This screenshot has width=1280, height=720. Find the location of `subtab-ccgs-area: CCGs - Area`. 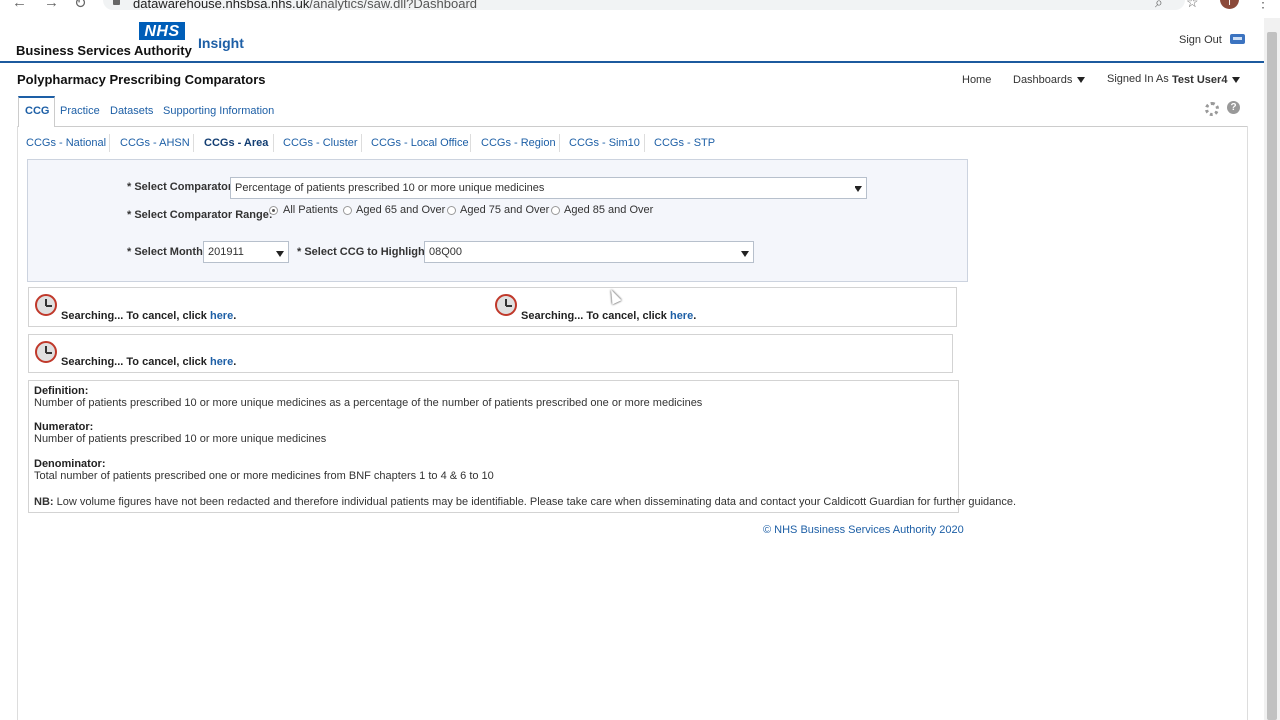

subtab-ccgs-area: CCGs - Area is located at coordinates (236, 143).